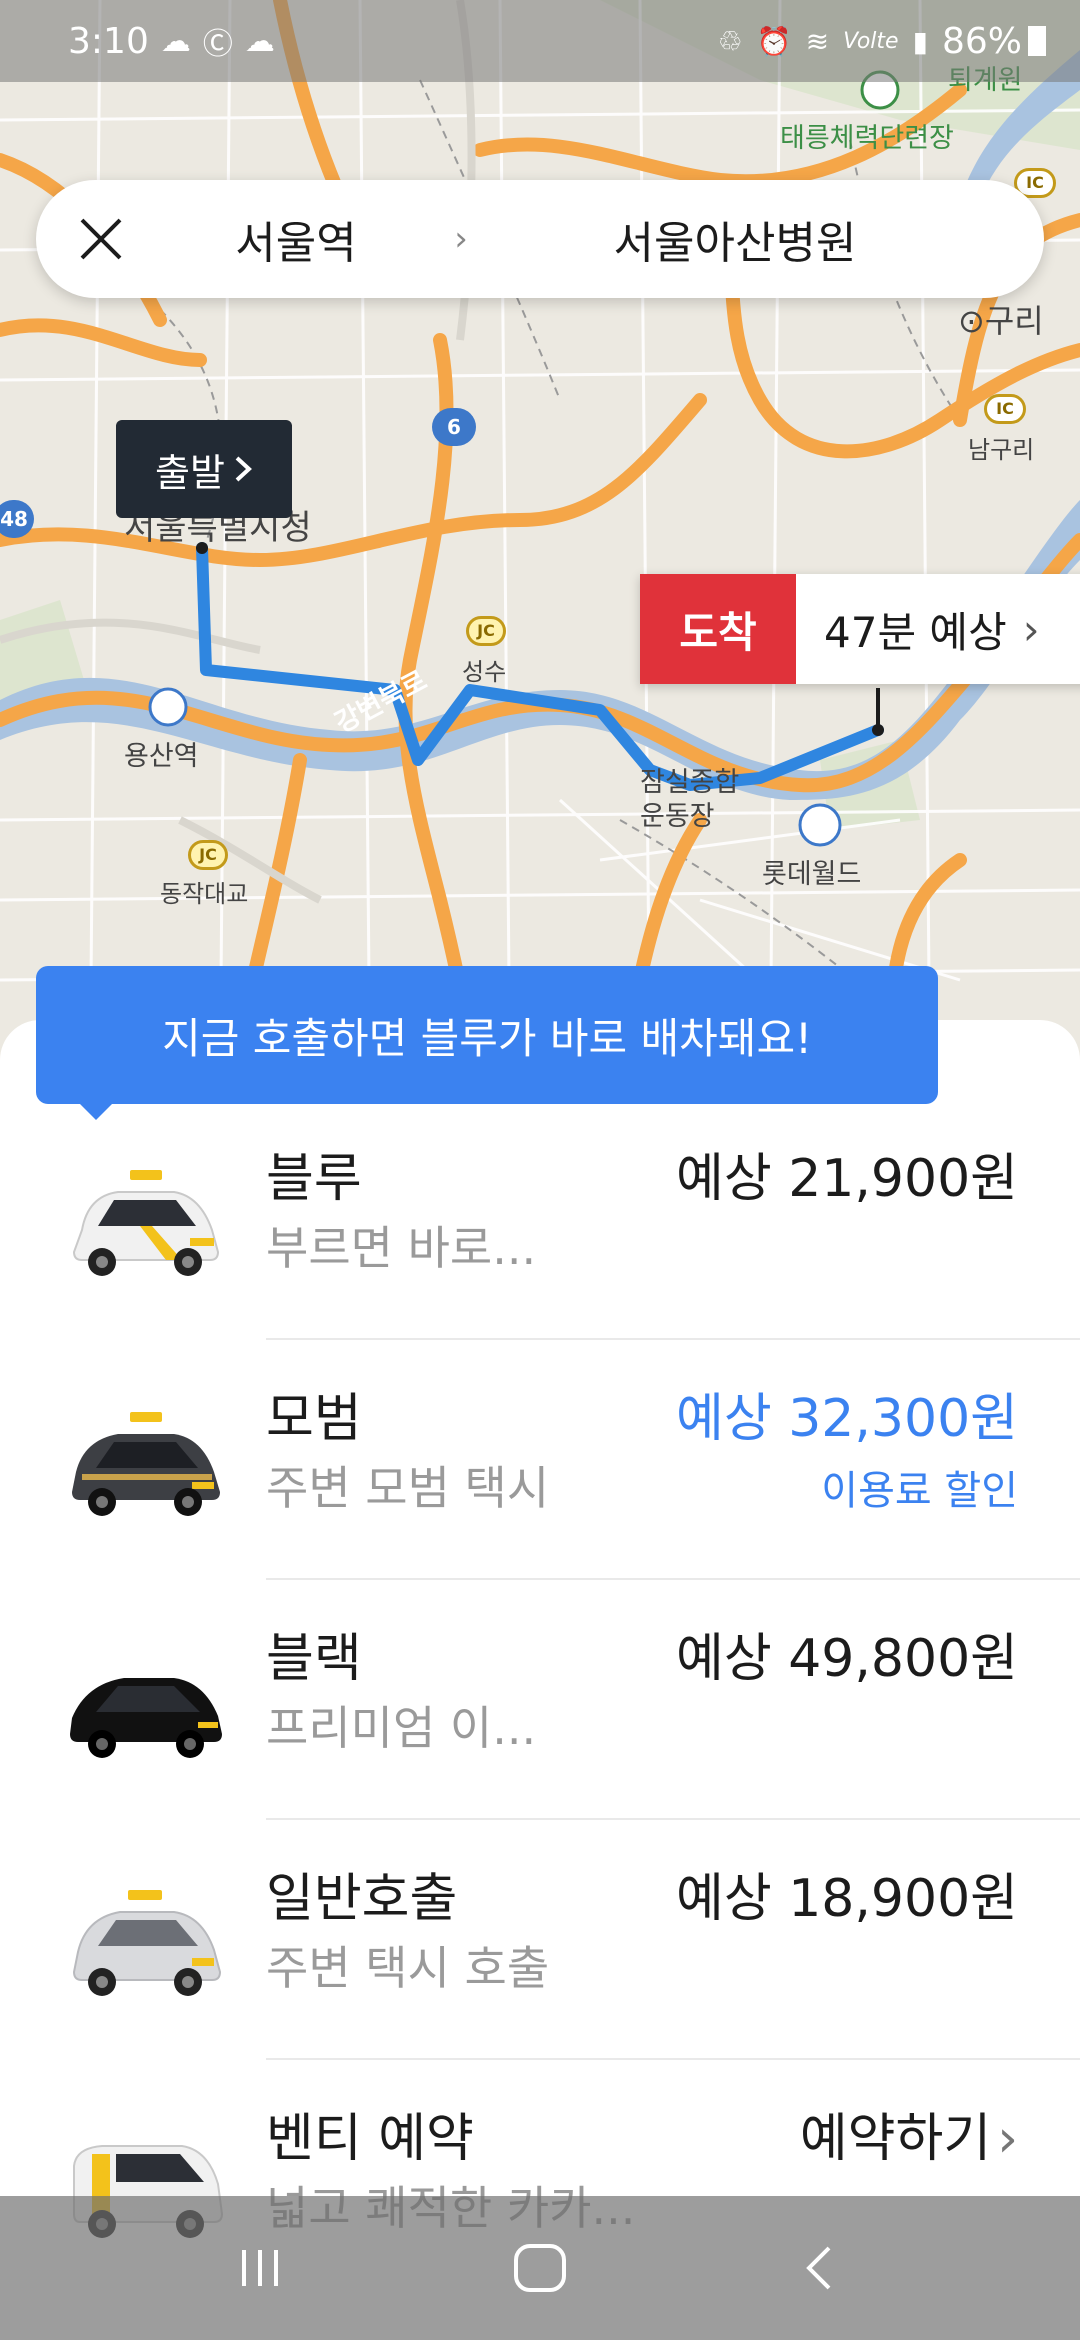  What do you see at coordinates (915, 632) in the screenshot?
I see `eta-label: 47분 예상` at bounding box center [915, 632].